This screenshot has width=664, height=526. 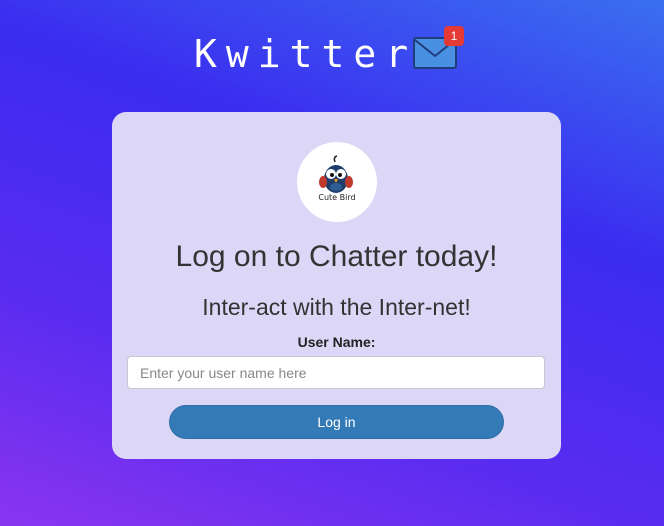 I want to click on page-title: Log on to Chatter today!, so click(x=336, y=256).